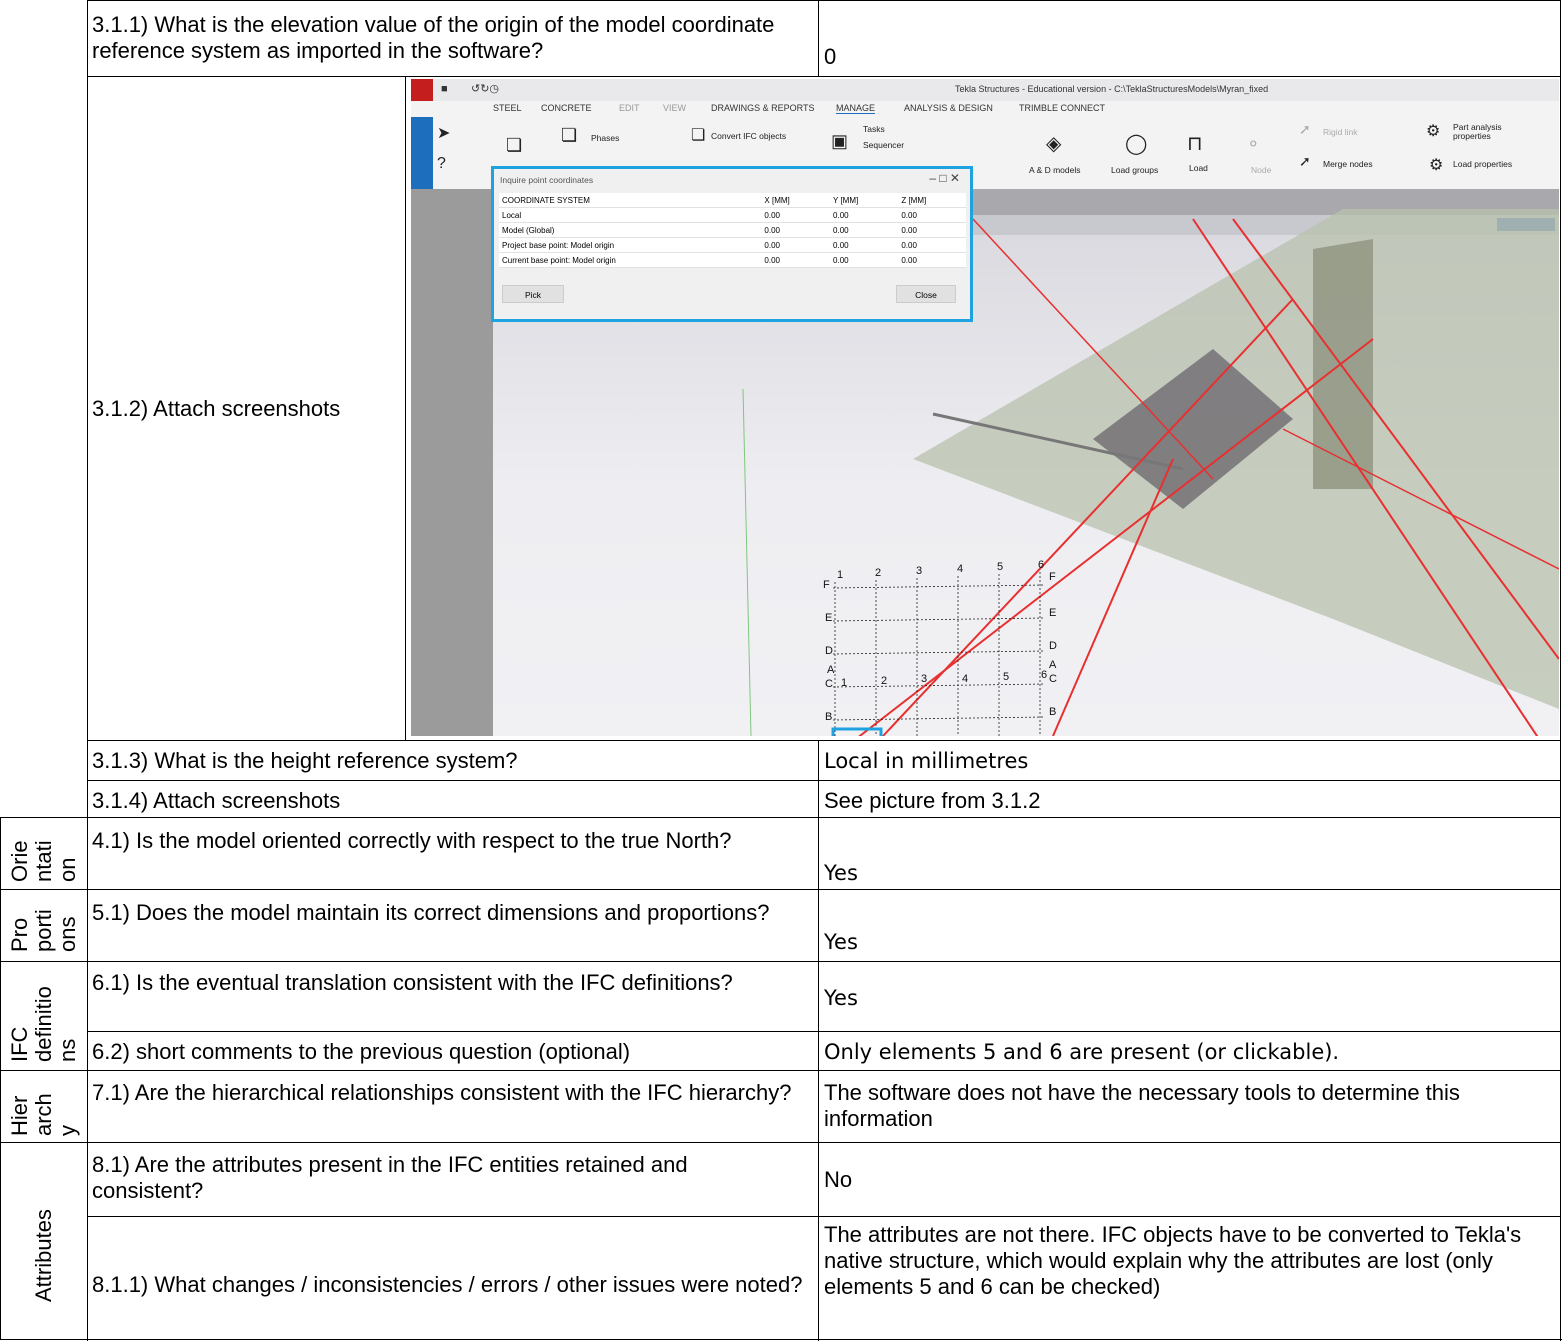 The image size is (1562, 1341). I want to click on grid-row-left: C, so click(829, 684).